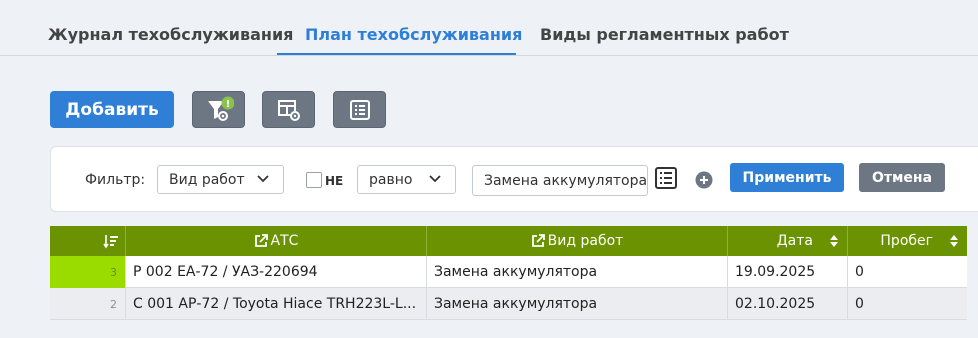  Describe the element at coordinates (794, 241) in the screenshot. I see `header-date-label: Дата` at that location.